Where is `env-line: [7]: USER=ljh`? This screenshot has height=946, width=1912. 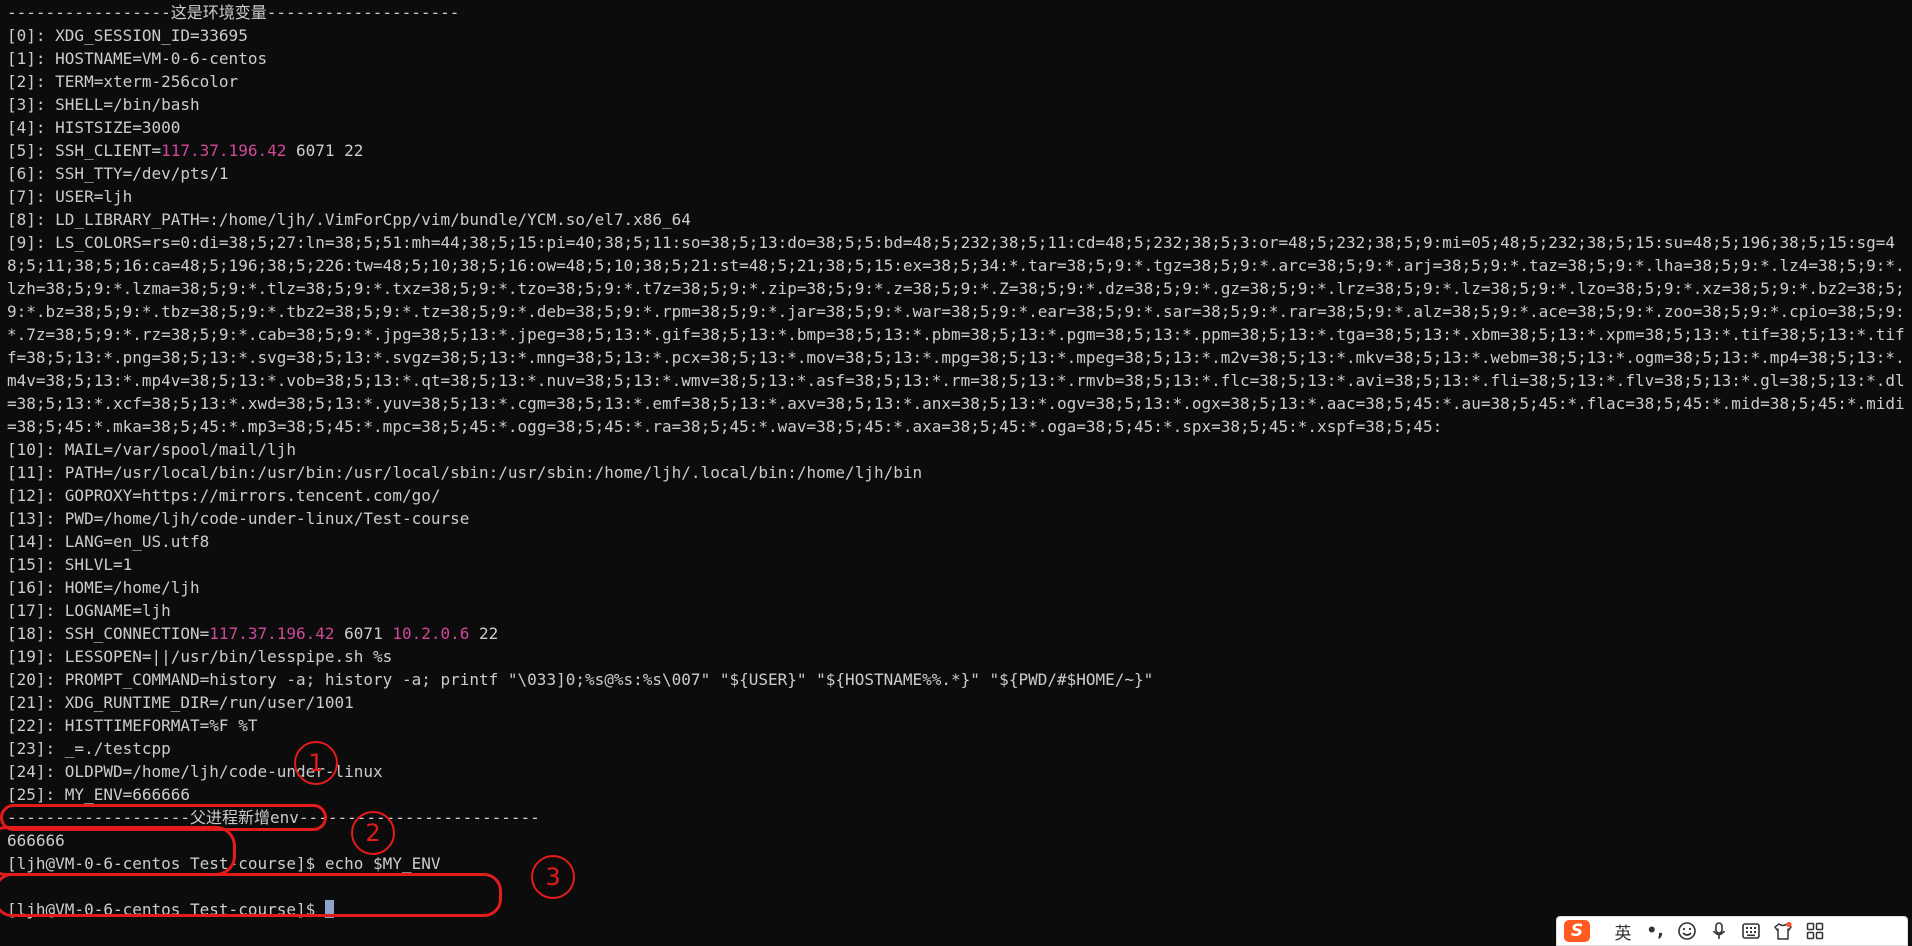
env-line: [7]: USER=ljh is located at coordinates (70, 196).